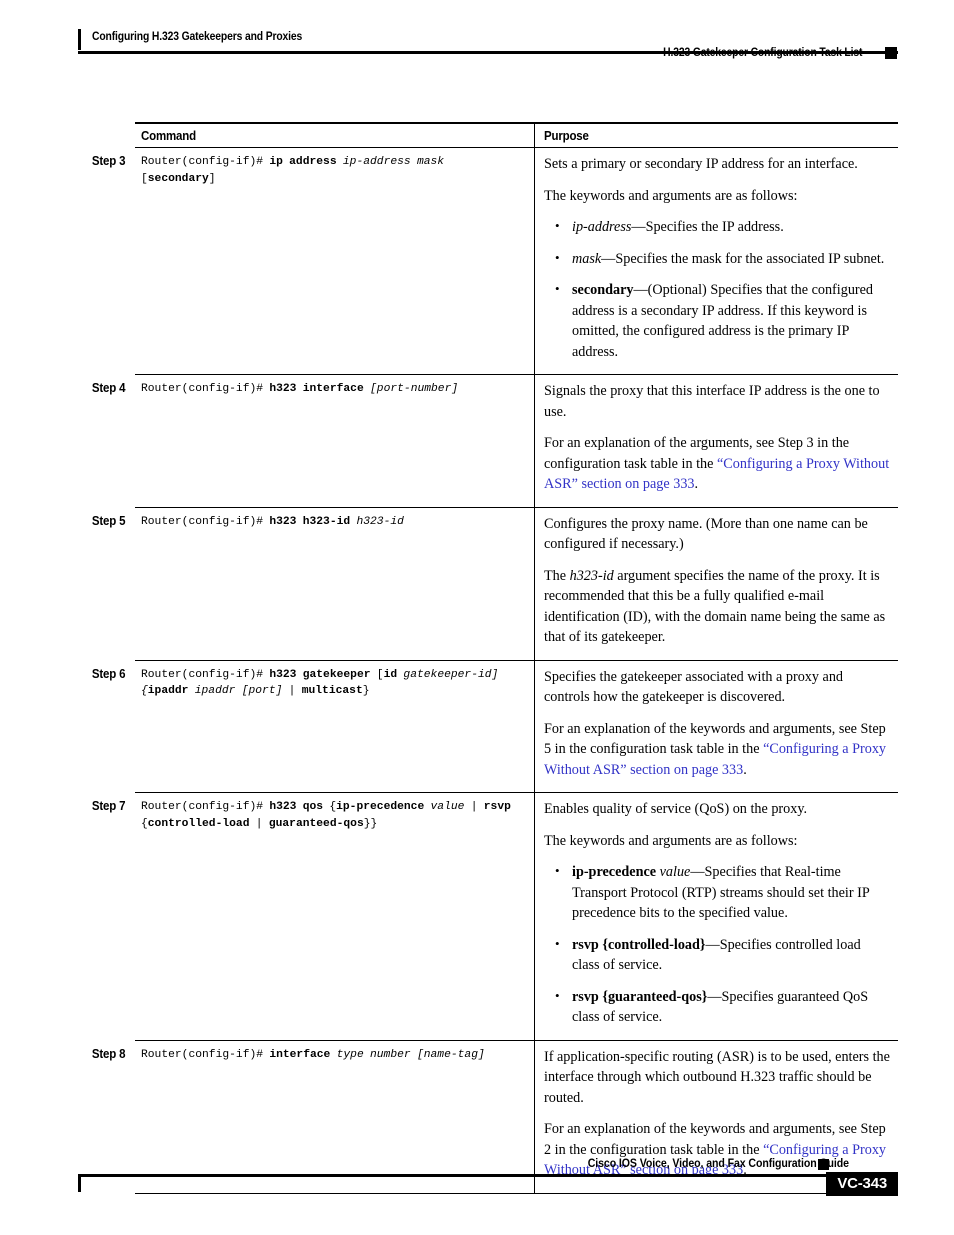  Describe the element at coordinates (566, 136) in the screenshot. I see `column-header-purpose: Purpose` at that location.